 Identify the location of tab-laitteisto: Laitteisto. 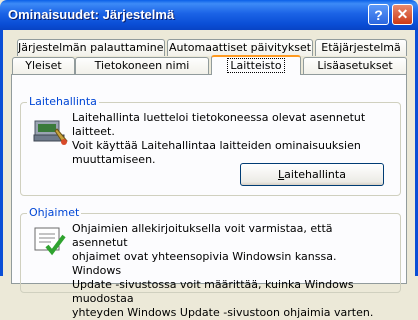
(256, 65).